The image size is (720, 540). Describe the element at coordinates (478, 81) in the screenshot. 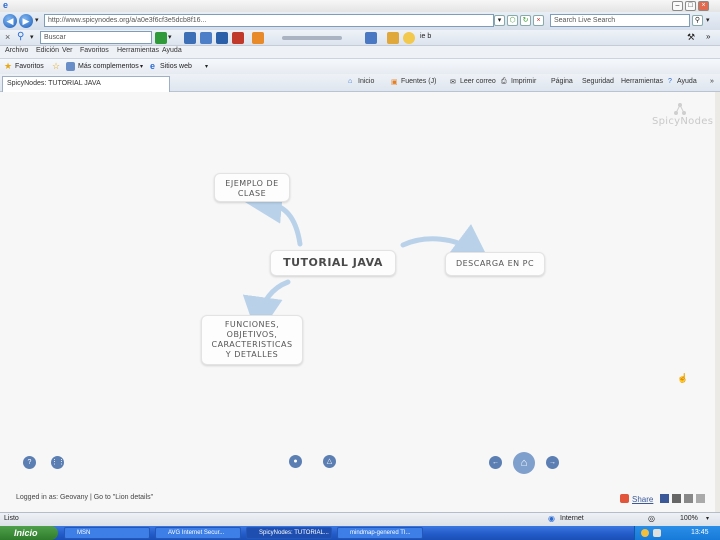

I see `cmd-leer-correo: Leer correo` at that location.